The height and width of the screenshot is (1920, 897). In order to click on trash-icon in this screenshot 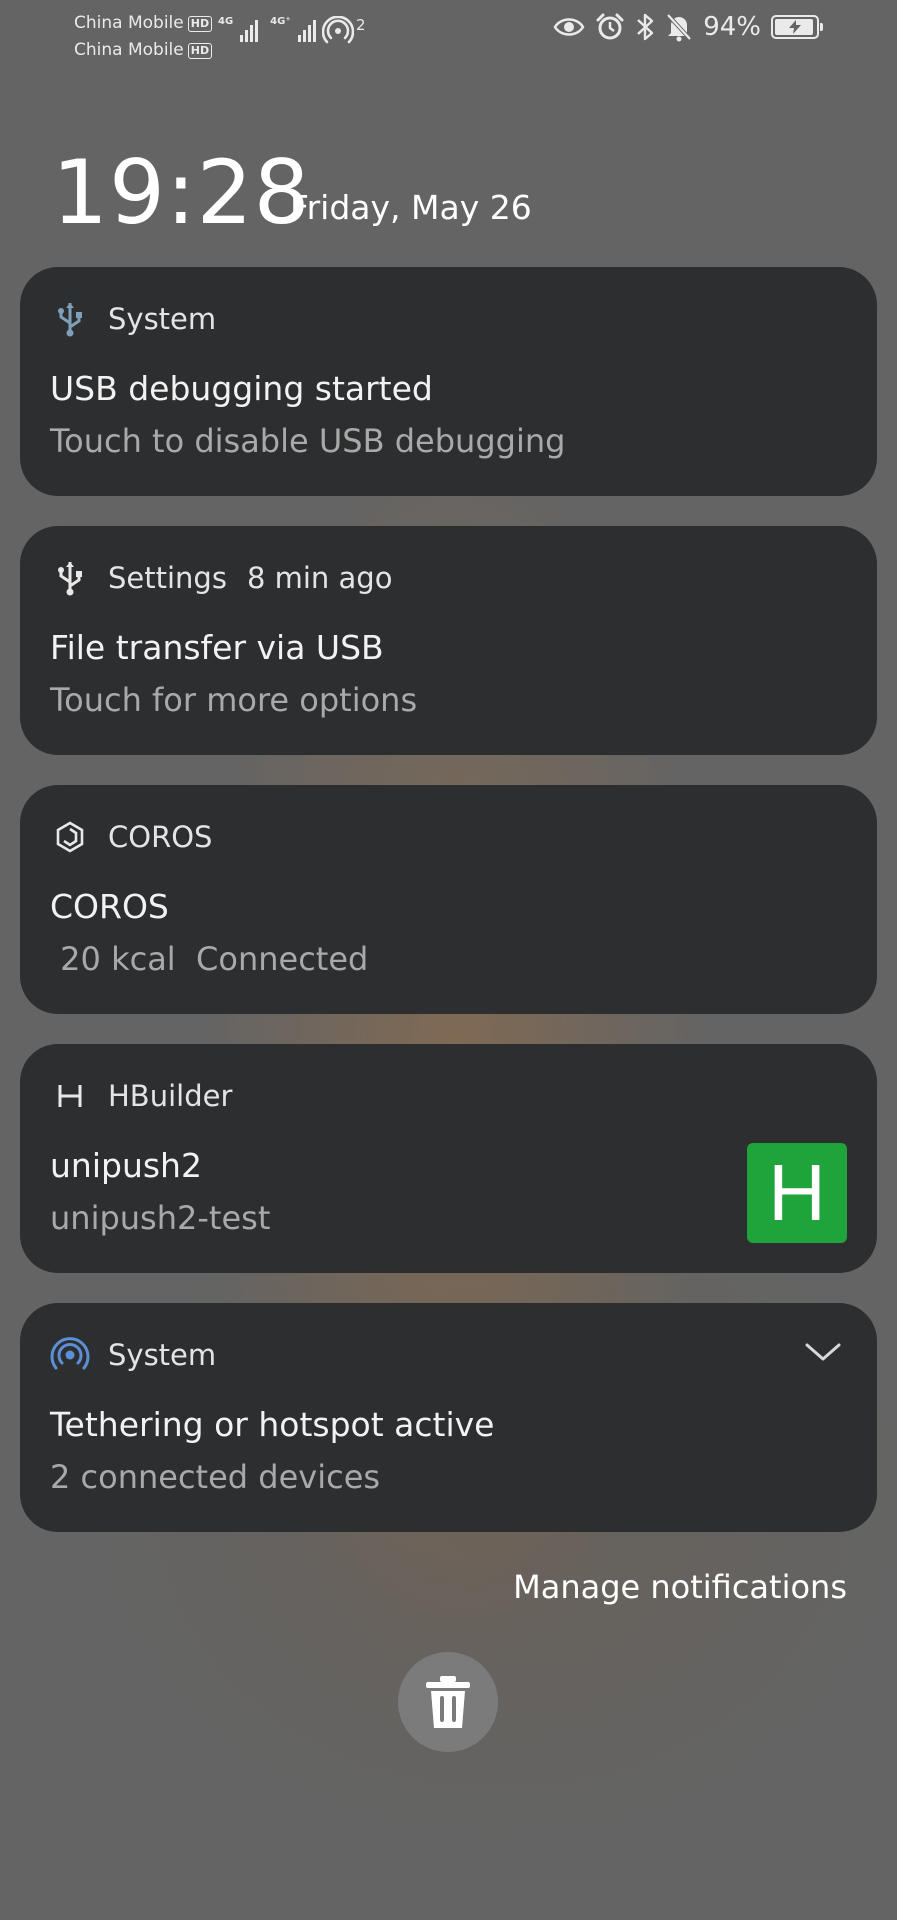, I will do `click(448, 1702)`.